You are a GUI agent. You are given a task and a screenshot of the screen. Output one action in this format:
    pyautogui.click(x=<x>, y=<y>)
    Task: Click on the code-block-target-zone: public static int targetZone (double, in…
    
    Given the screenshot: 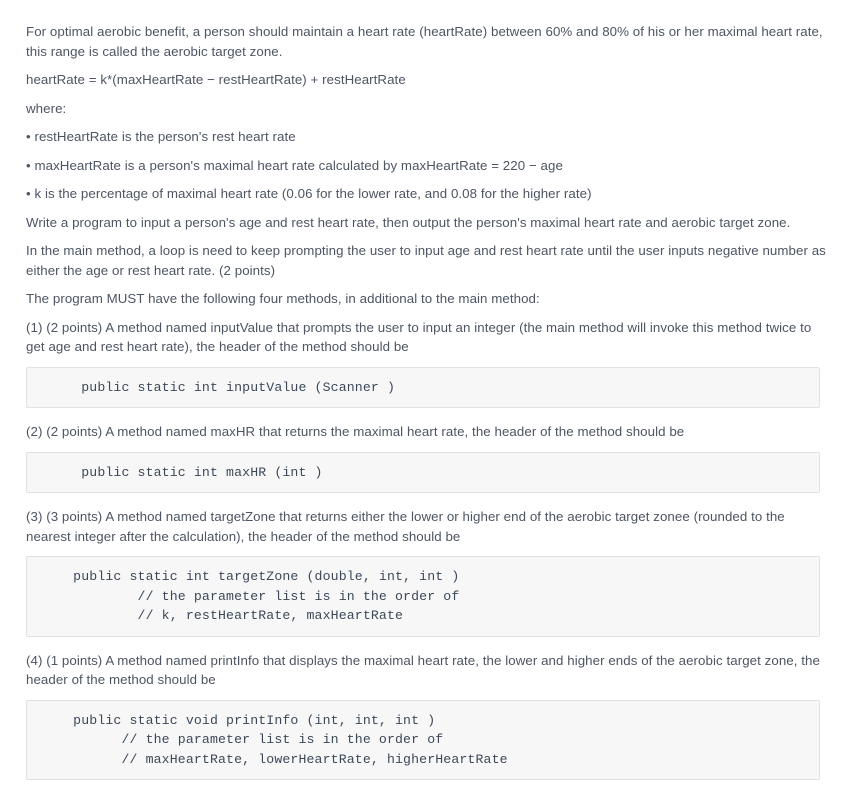 What is the action you would take?
    pyautogui.click(x=423, y=596)
    